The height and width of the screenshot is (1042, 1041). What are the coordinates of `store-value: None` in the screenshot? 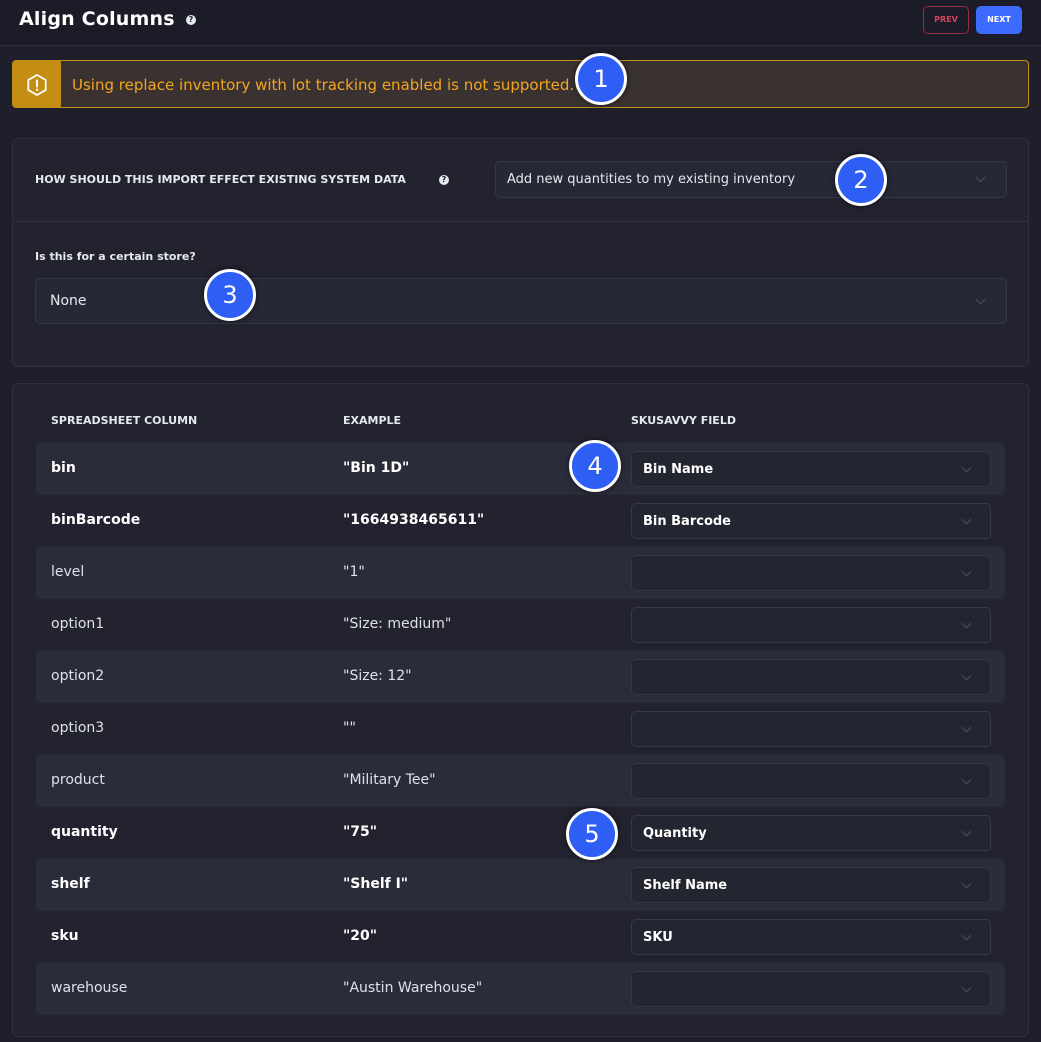 It's located at (68, 301).